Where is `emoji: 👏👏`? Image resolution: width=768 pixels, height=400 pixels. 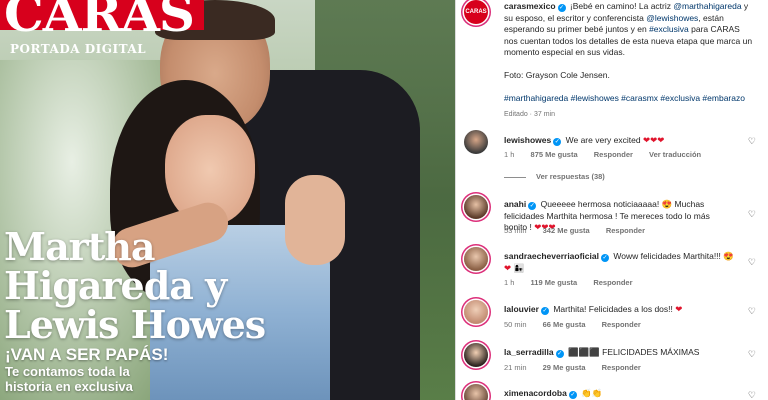
emoji: 👏👏 is located at coordinates (592, 393).